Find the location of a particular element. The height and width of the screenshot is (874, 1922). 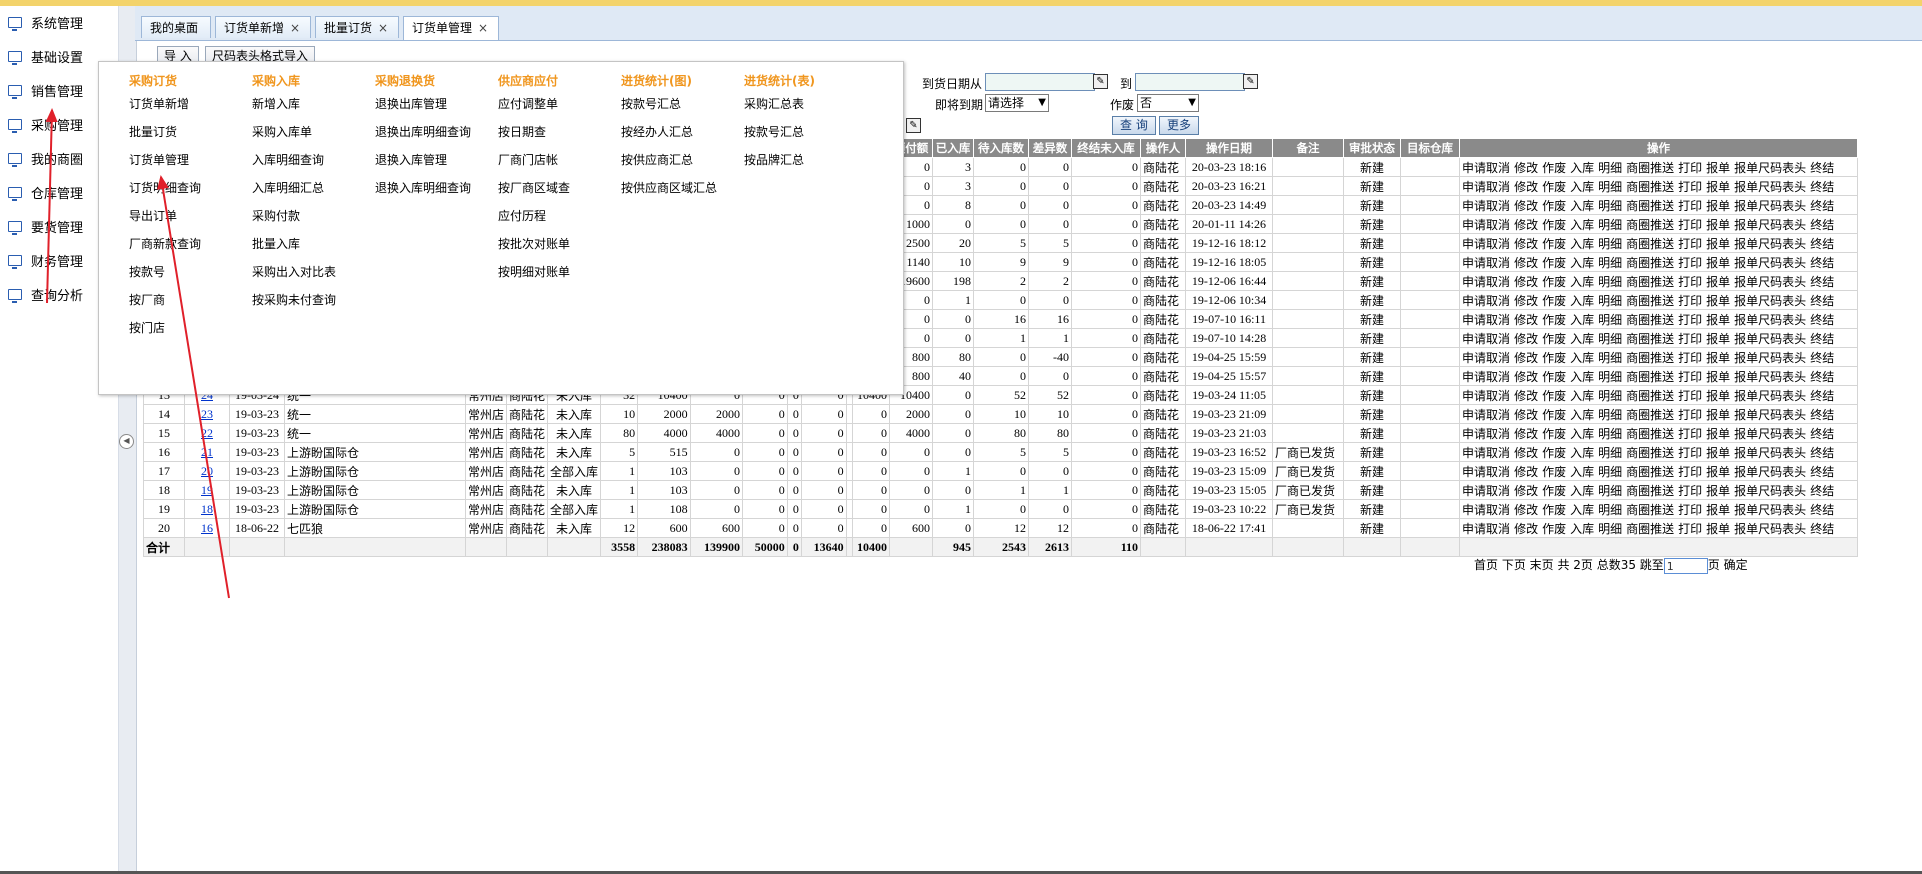

sidebar-item-basic-settings: 基础设置 is located at coordinates (45, 56).